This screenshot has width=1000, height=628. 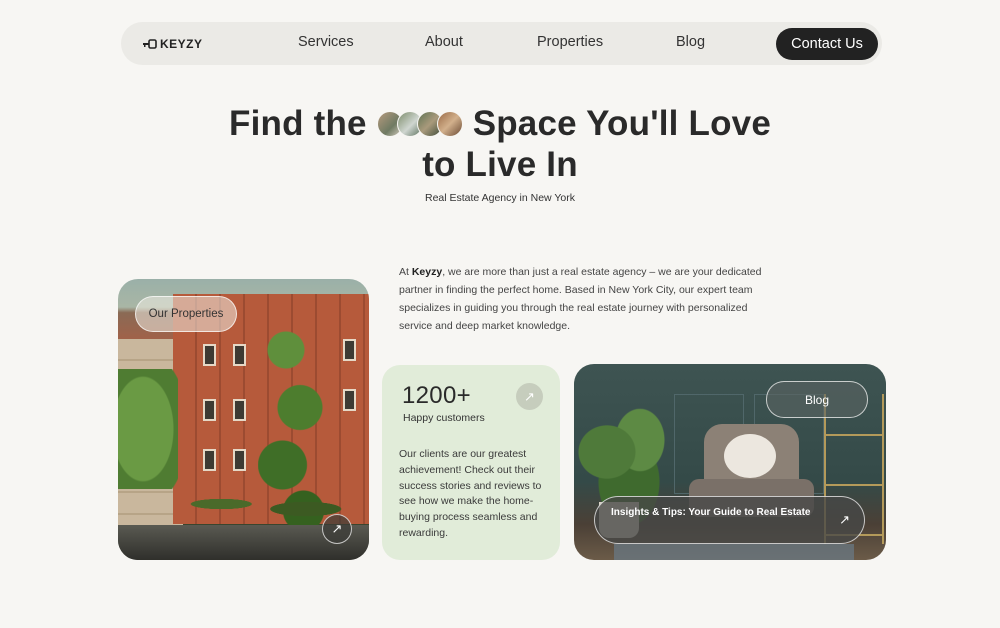 I want to click on rug-image, so click(x=734, y=552).